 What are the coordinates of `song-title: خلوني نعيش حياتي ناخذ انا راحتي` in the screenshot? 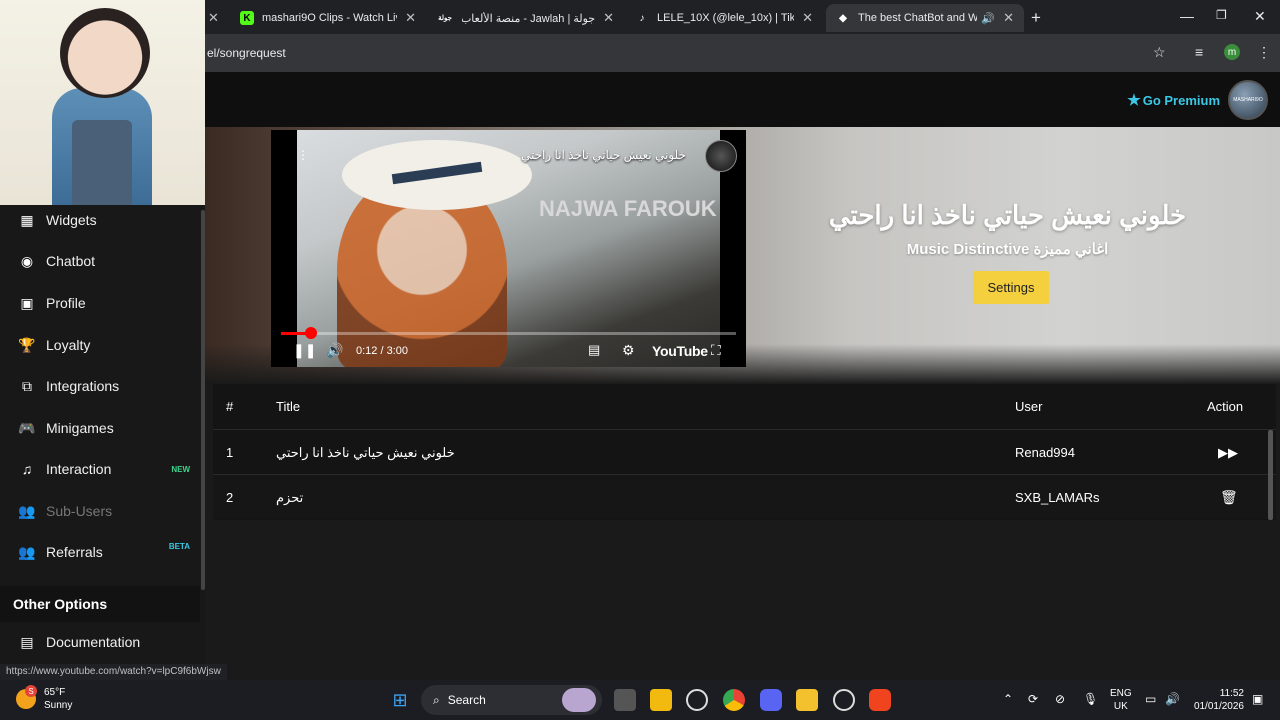 It's located at (365, 452).